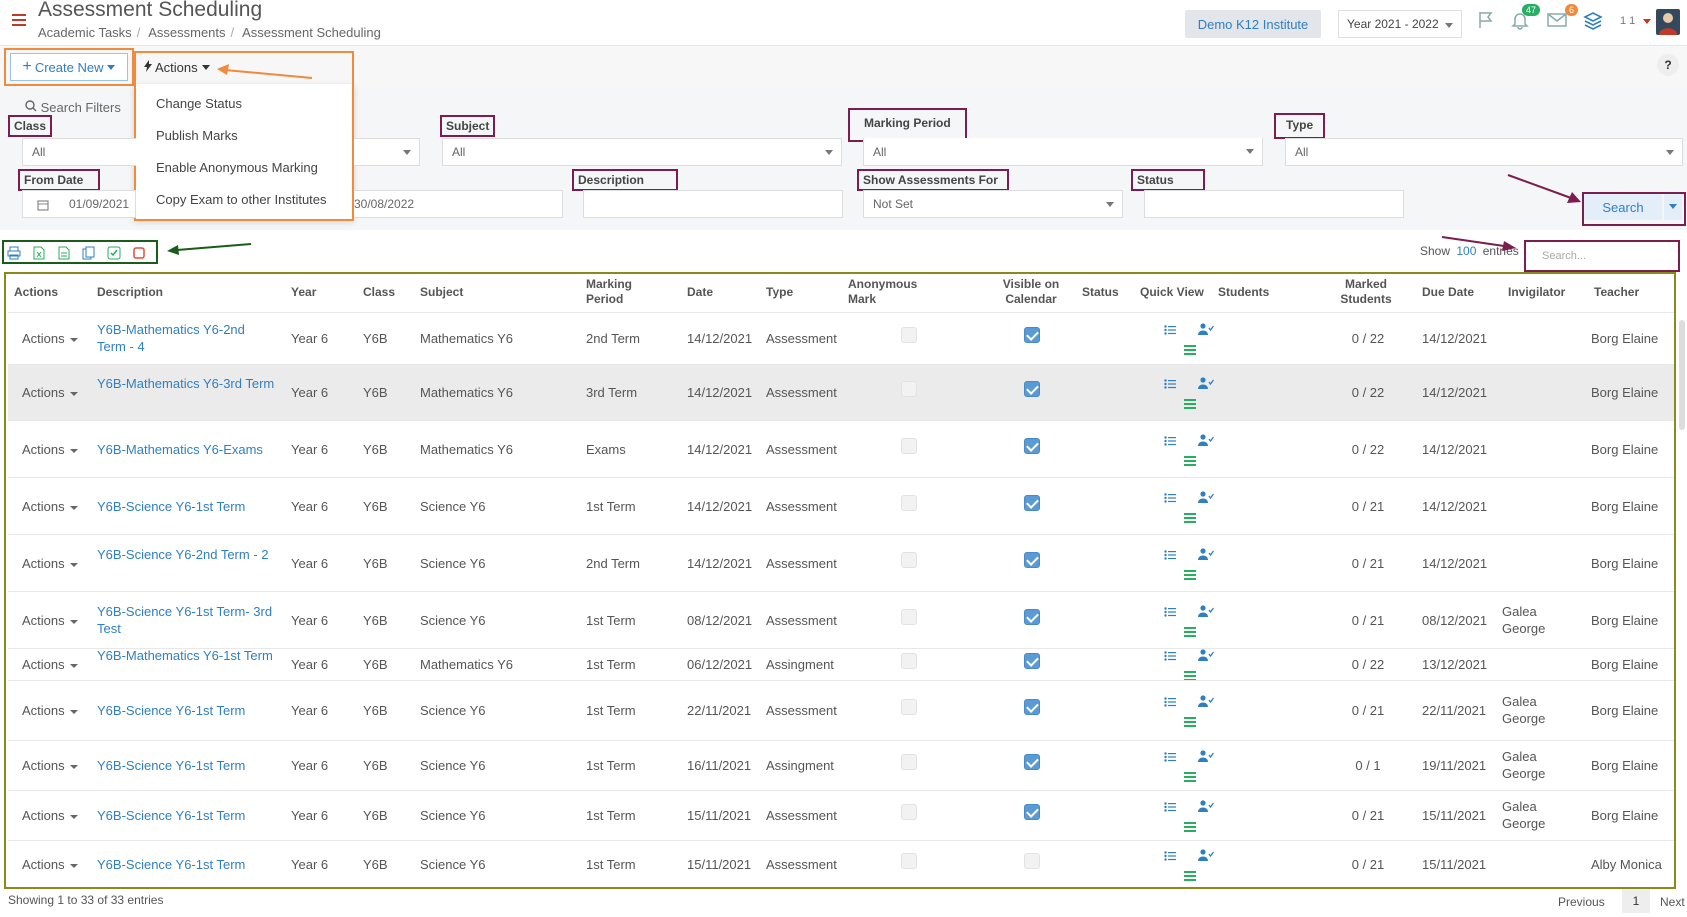  Describe the element at coordinates (1274, 204) in the screenshot. I see `status-input` at that location.